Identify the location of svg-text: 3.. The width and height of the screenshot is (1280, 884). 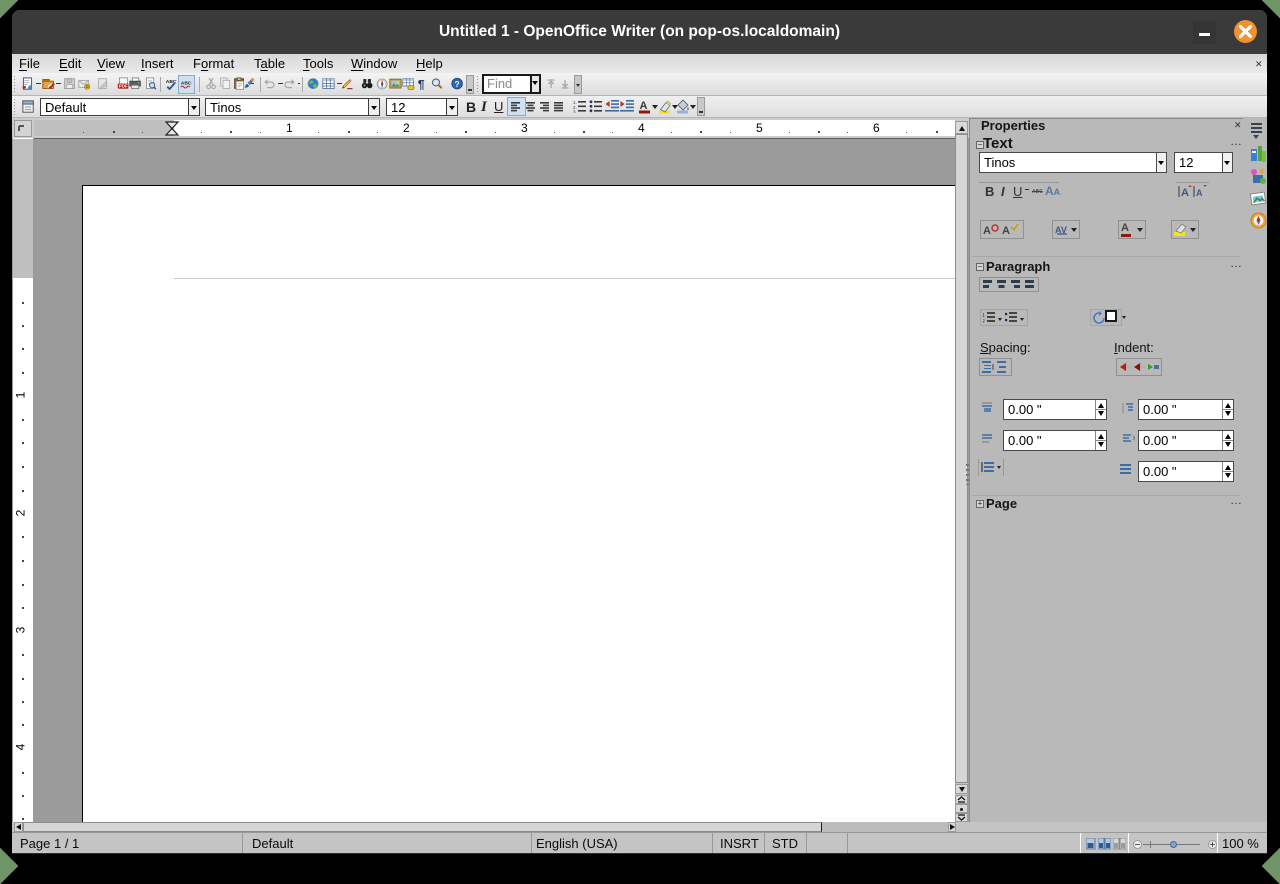
(575, 112).